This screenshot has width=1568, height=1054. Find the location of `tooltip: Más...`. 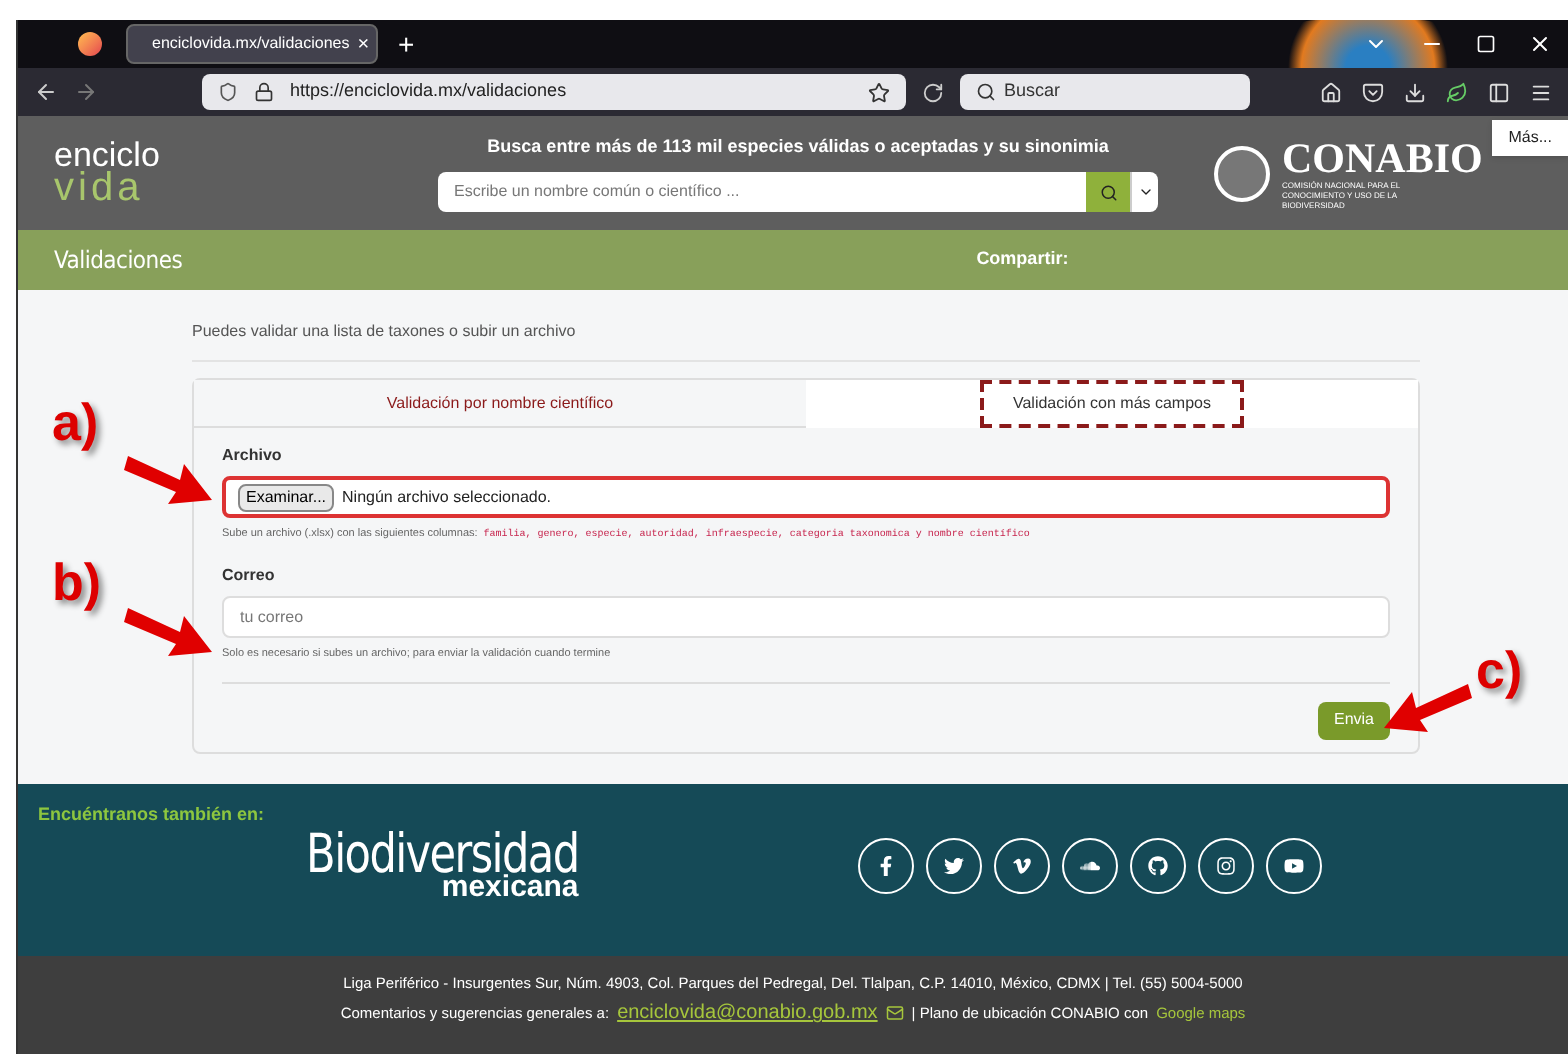

tooltip: Más... is located at coordinates (1530, 138).